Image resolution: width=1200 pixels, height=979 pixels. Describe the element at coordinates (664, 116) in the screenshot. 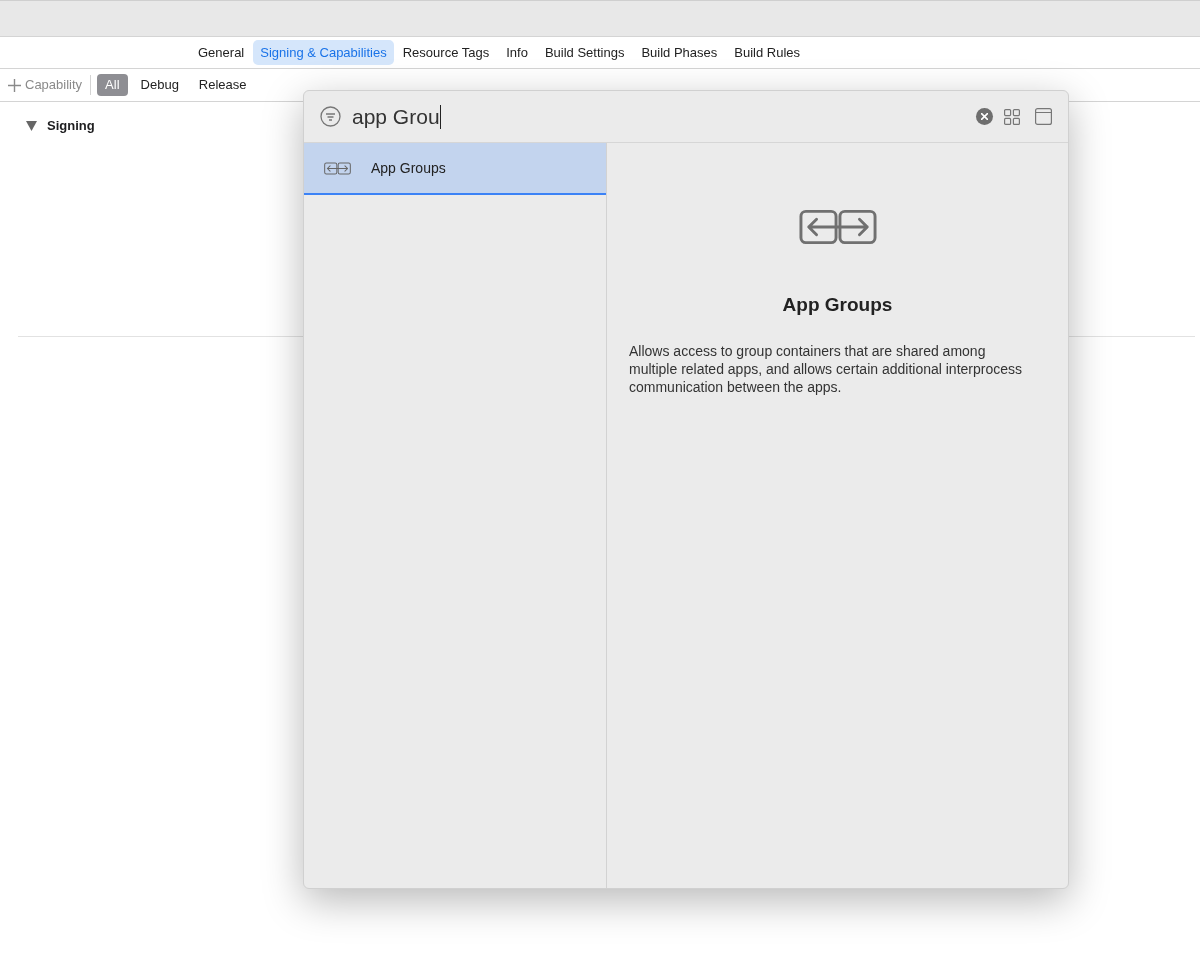

I see `search-field: app Grou` at that location.